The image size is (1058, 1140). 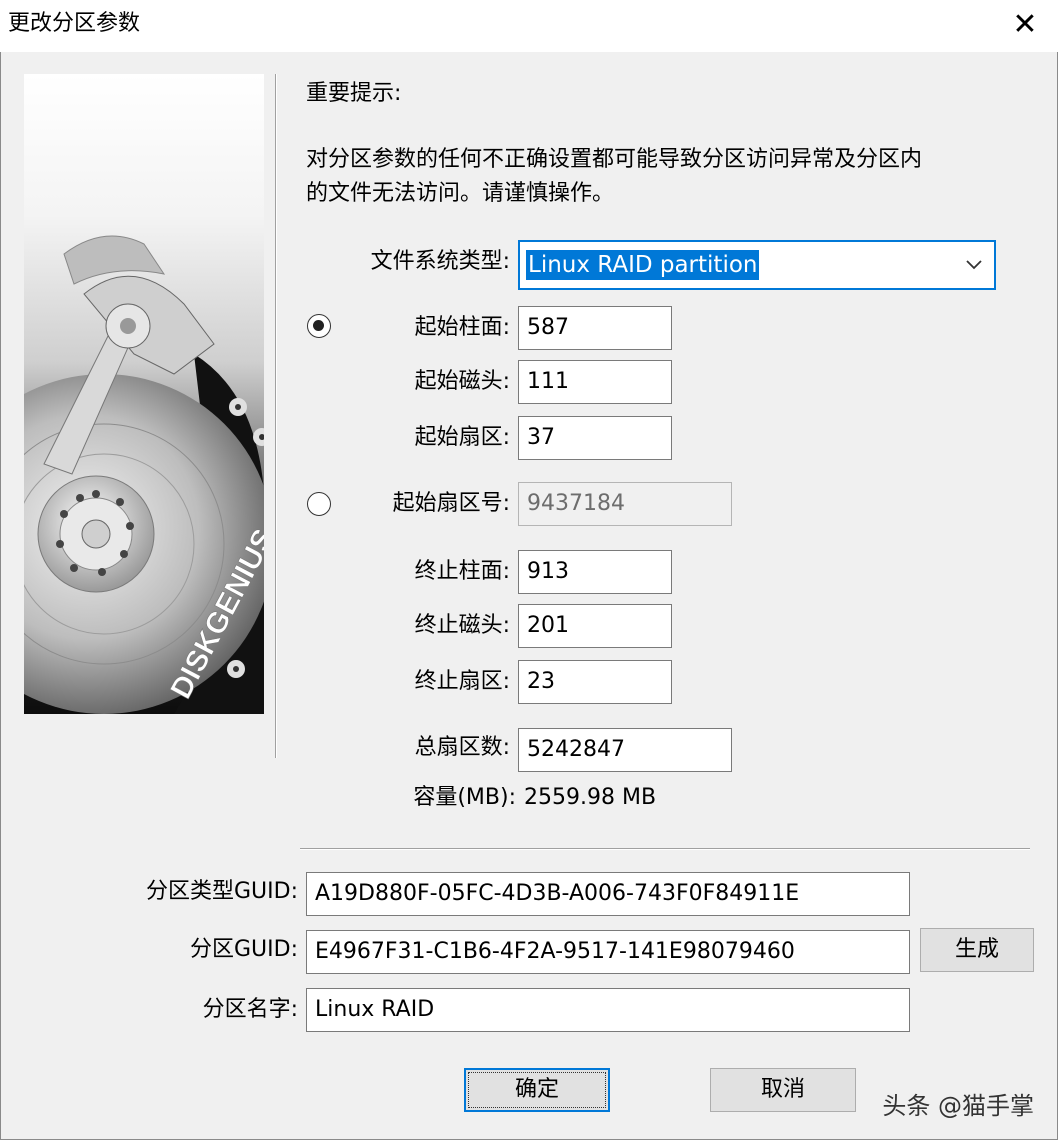 I want to click on ok-button: 确定, so click(x=537, y=1090).